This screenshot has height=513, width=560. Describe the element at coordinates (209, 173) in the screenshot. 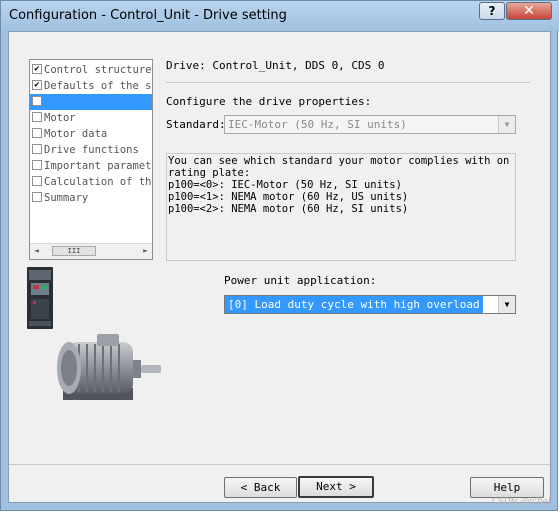

I see `info-line: rating plate:` at that location.